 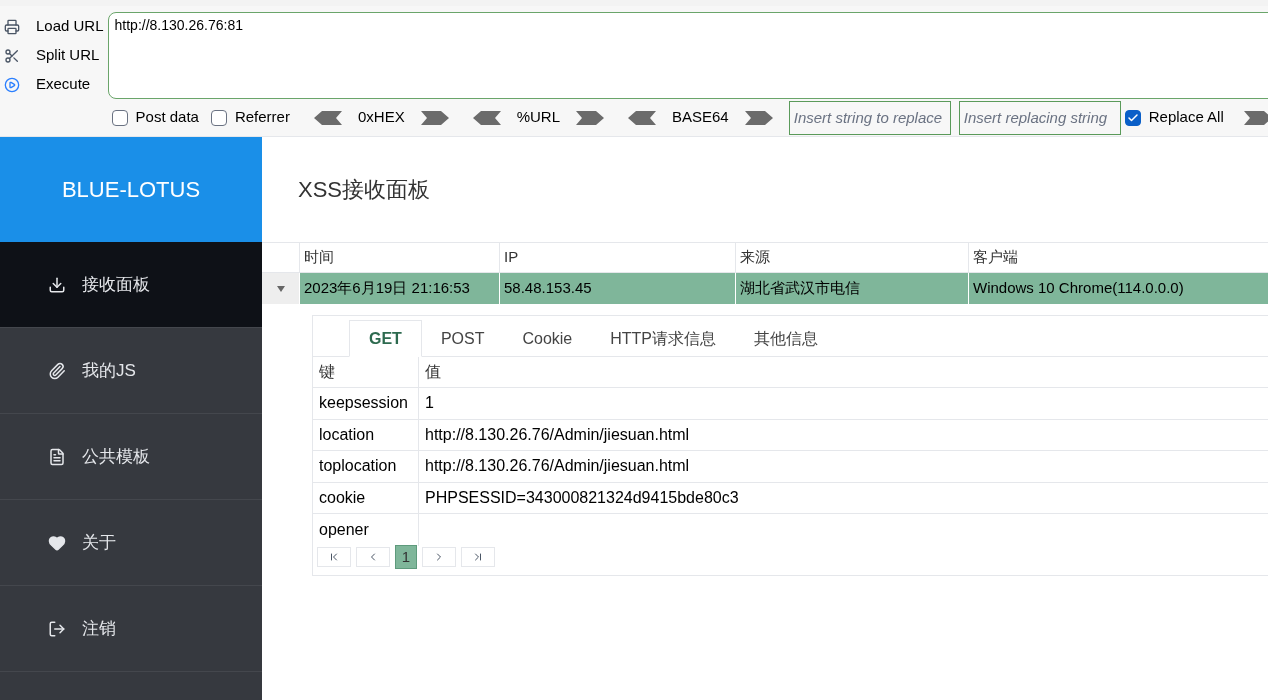 What do you see at coordinates (57, 542) in the screenshot?
I see `heart-icon` at bounding box center [57, 542].